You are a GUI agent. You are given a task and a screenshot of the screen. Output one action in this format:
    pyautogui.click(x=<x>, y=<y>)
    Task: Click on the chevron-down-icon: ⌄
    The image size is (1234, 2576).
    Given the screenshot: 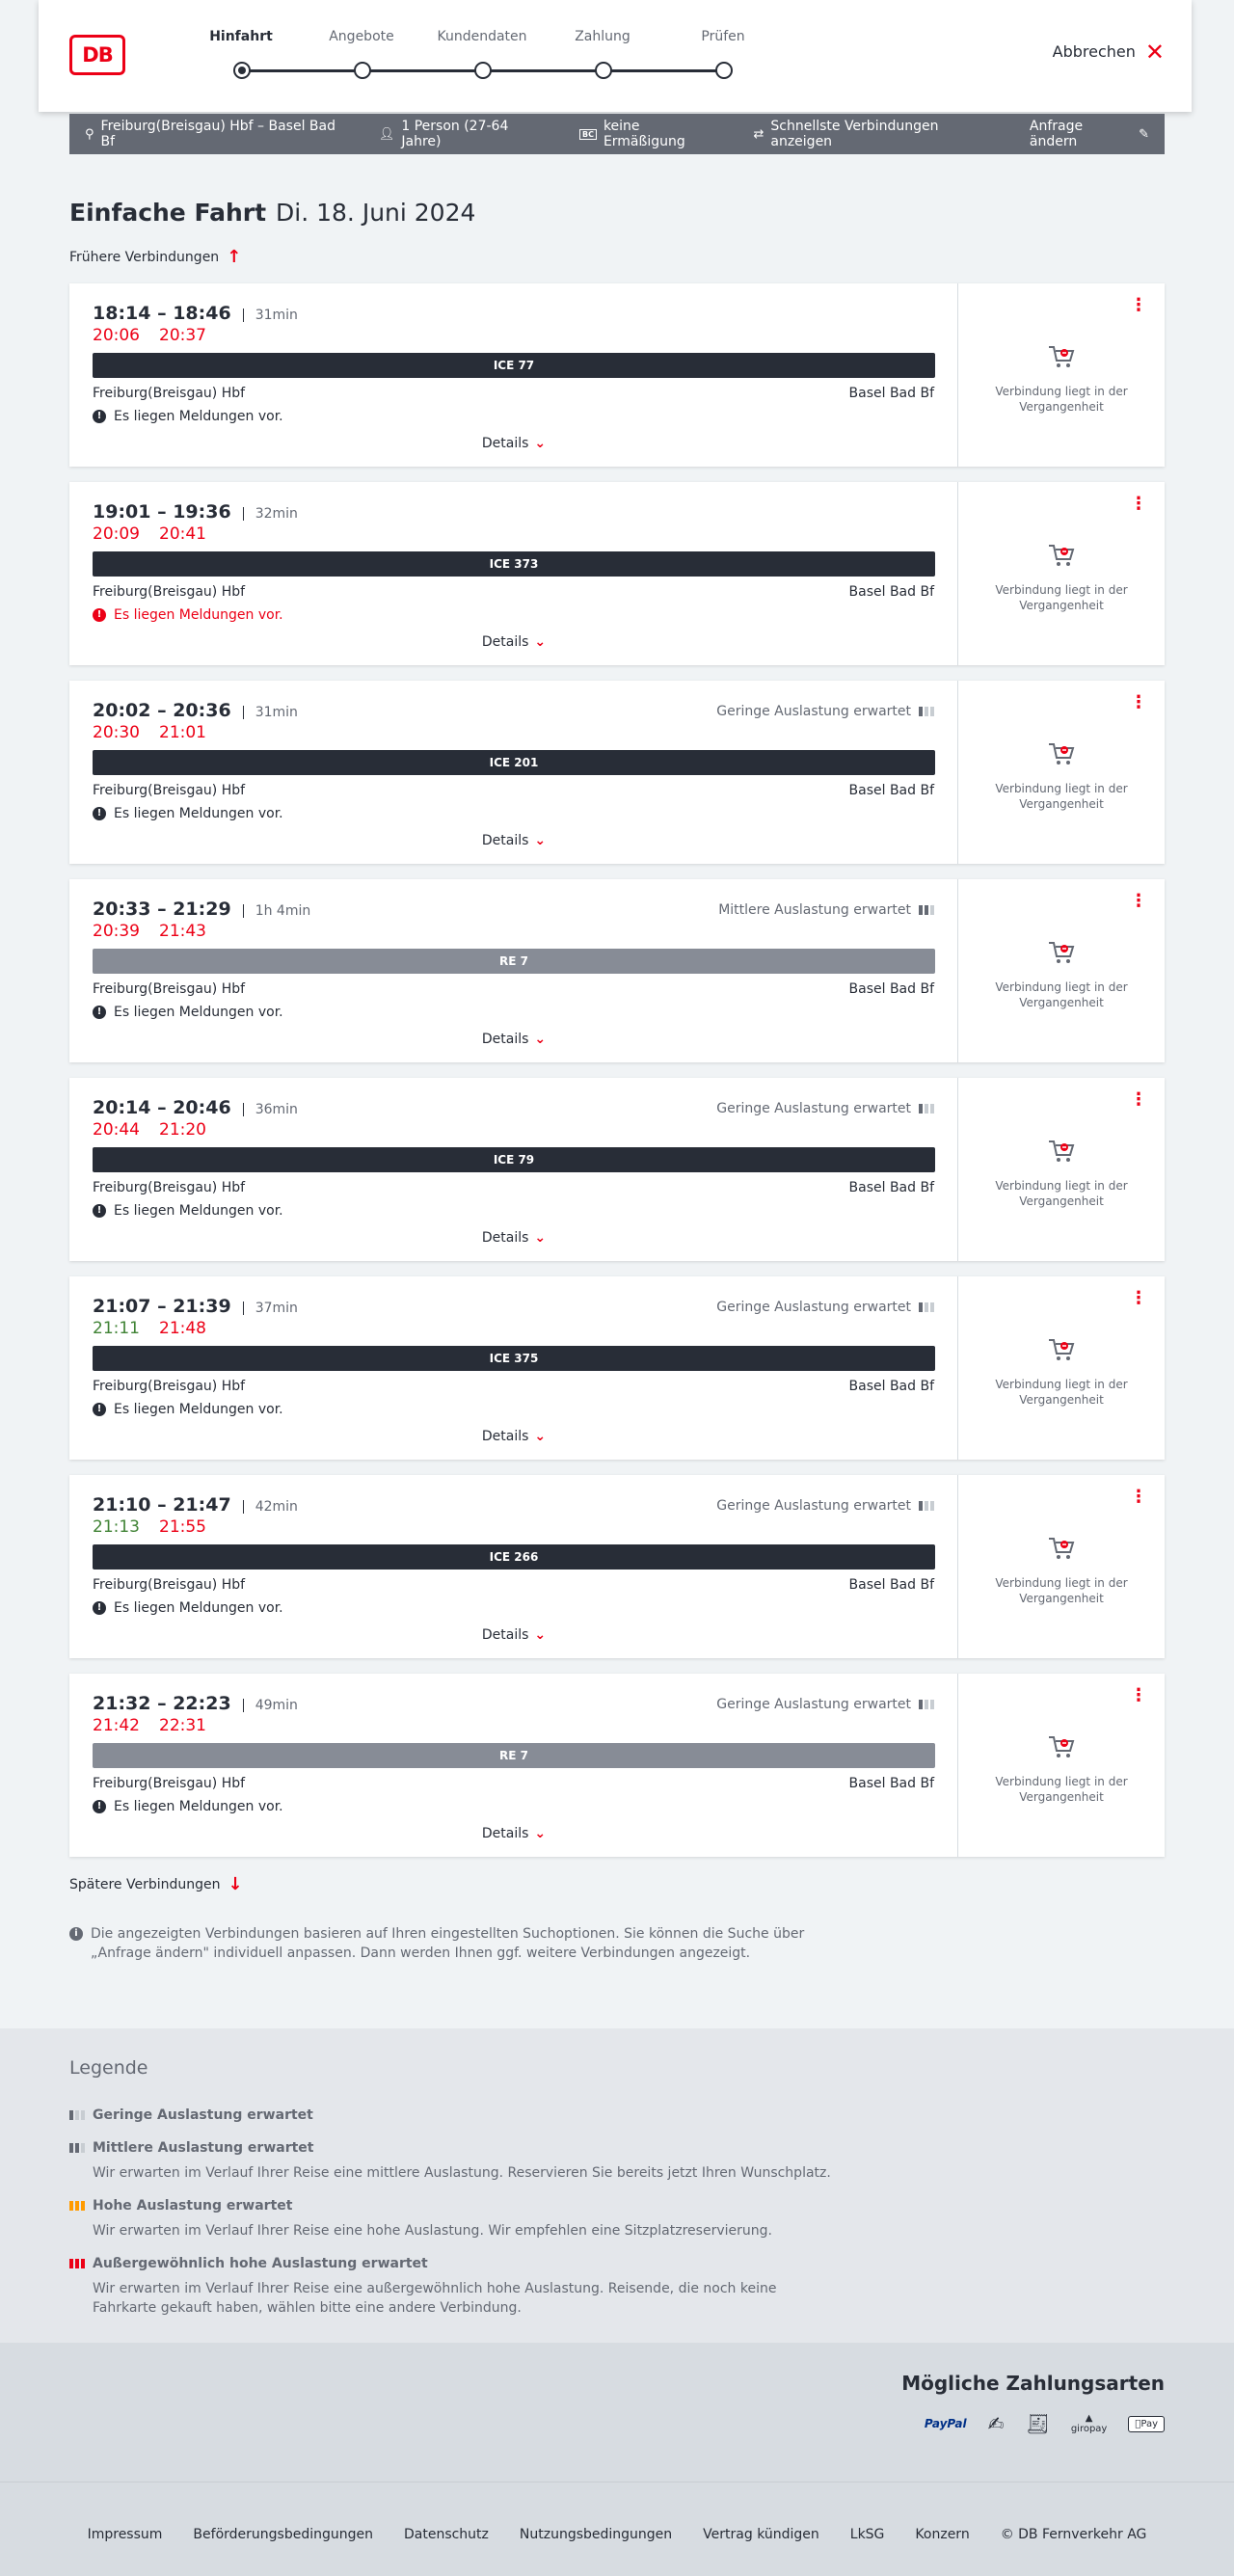 What is the action you would take?
    pyautogui.click(x=540, y=1635)
    